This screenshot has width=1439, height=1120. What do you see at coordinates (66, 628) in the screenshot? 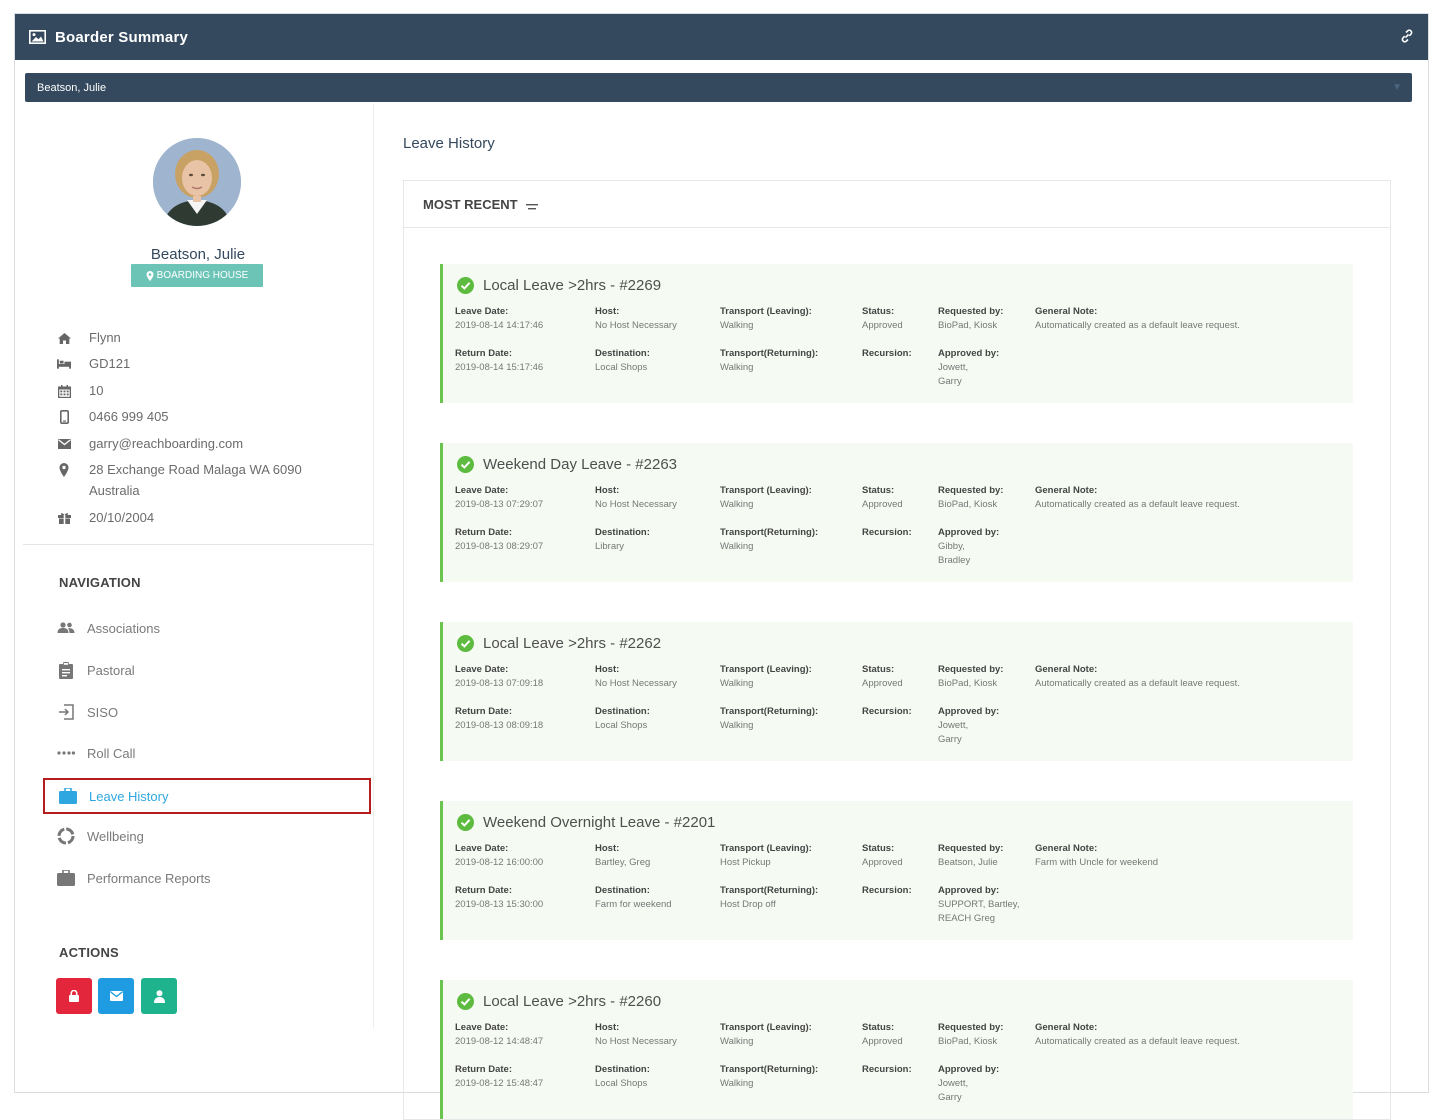
I see `users-icon` at bounding box center [66, 628].